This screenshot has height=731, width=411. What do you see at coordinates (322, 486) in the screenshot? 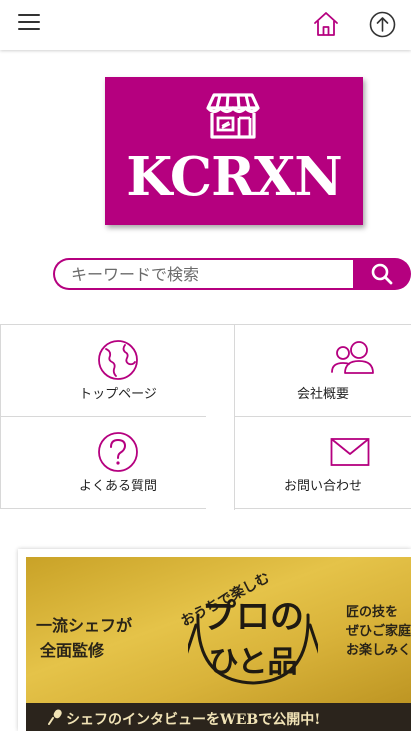
I see `nav-label: お問い合わせ` at bounding box center [322, 486].